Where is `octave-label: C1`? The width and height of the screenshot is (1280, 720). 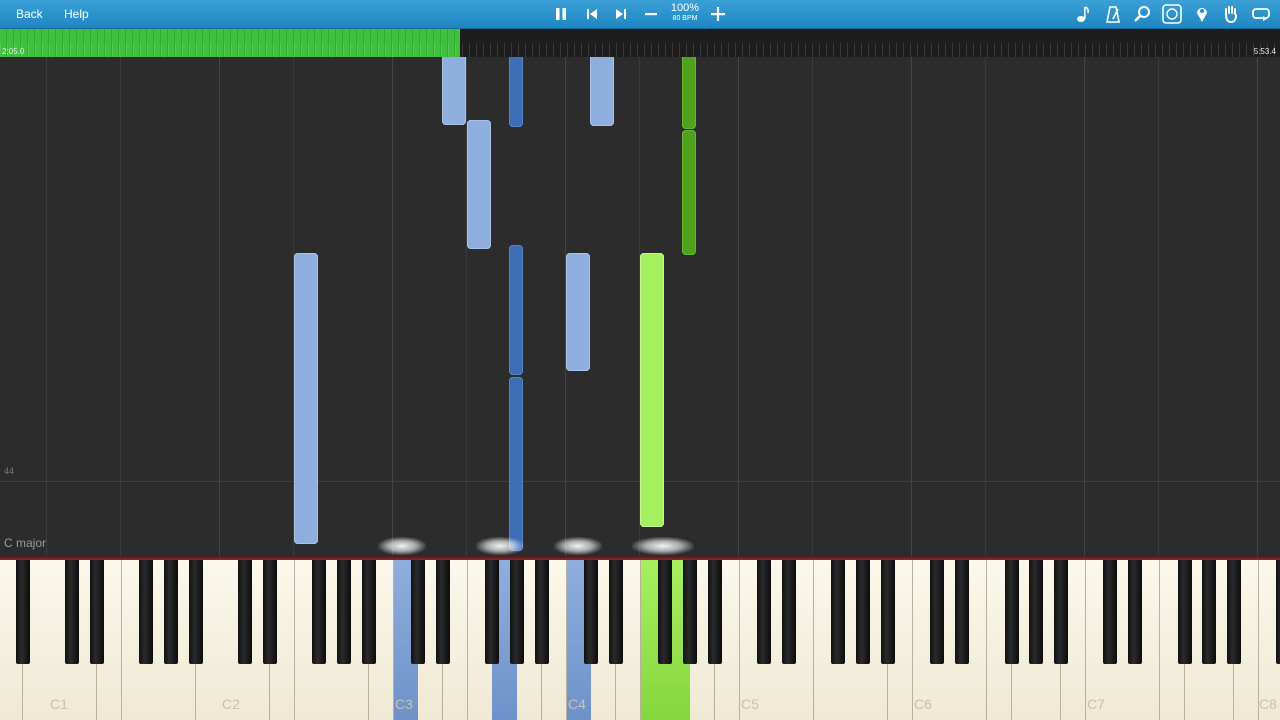 octave-label: C1 is located at coordinates (59, 704).